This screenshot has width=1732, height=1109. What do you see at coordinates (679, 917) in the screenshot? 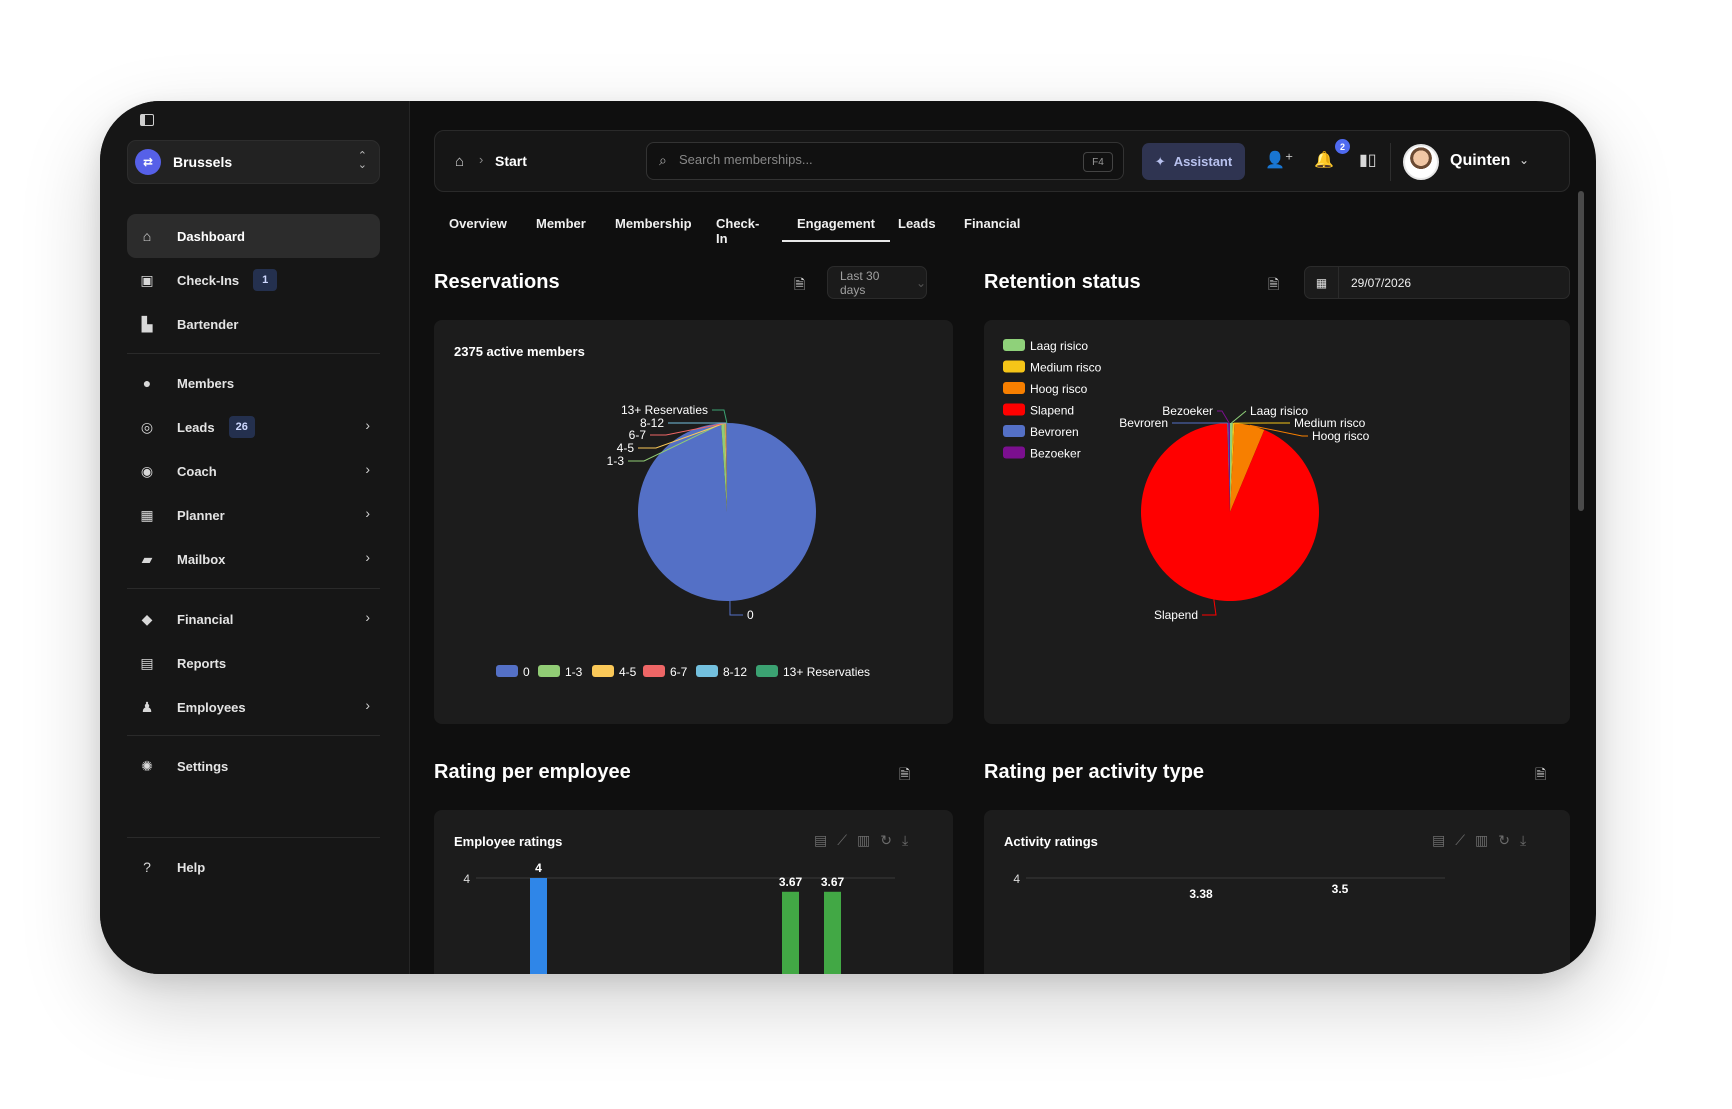
I see `employee-ratings-bar-chart: 4 4 3.67 3.67` at bounding box center [679, 917].